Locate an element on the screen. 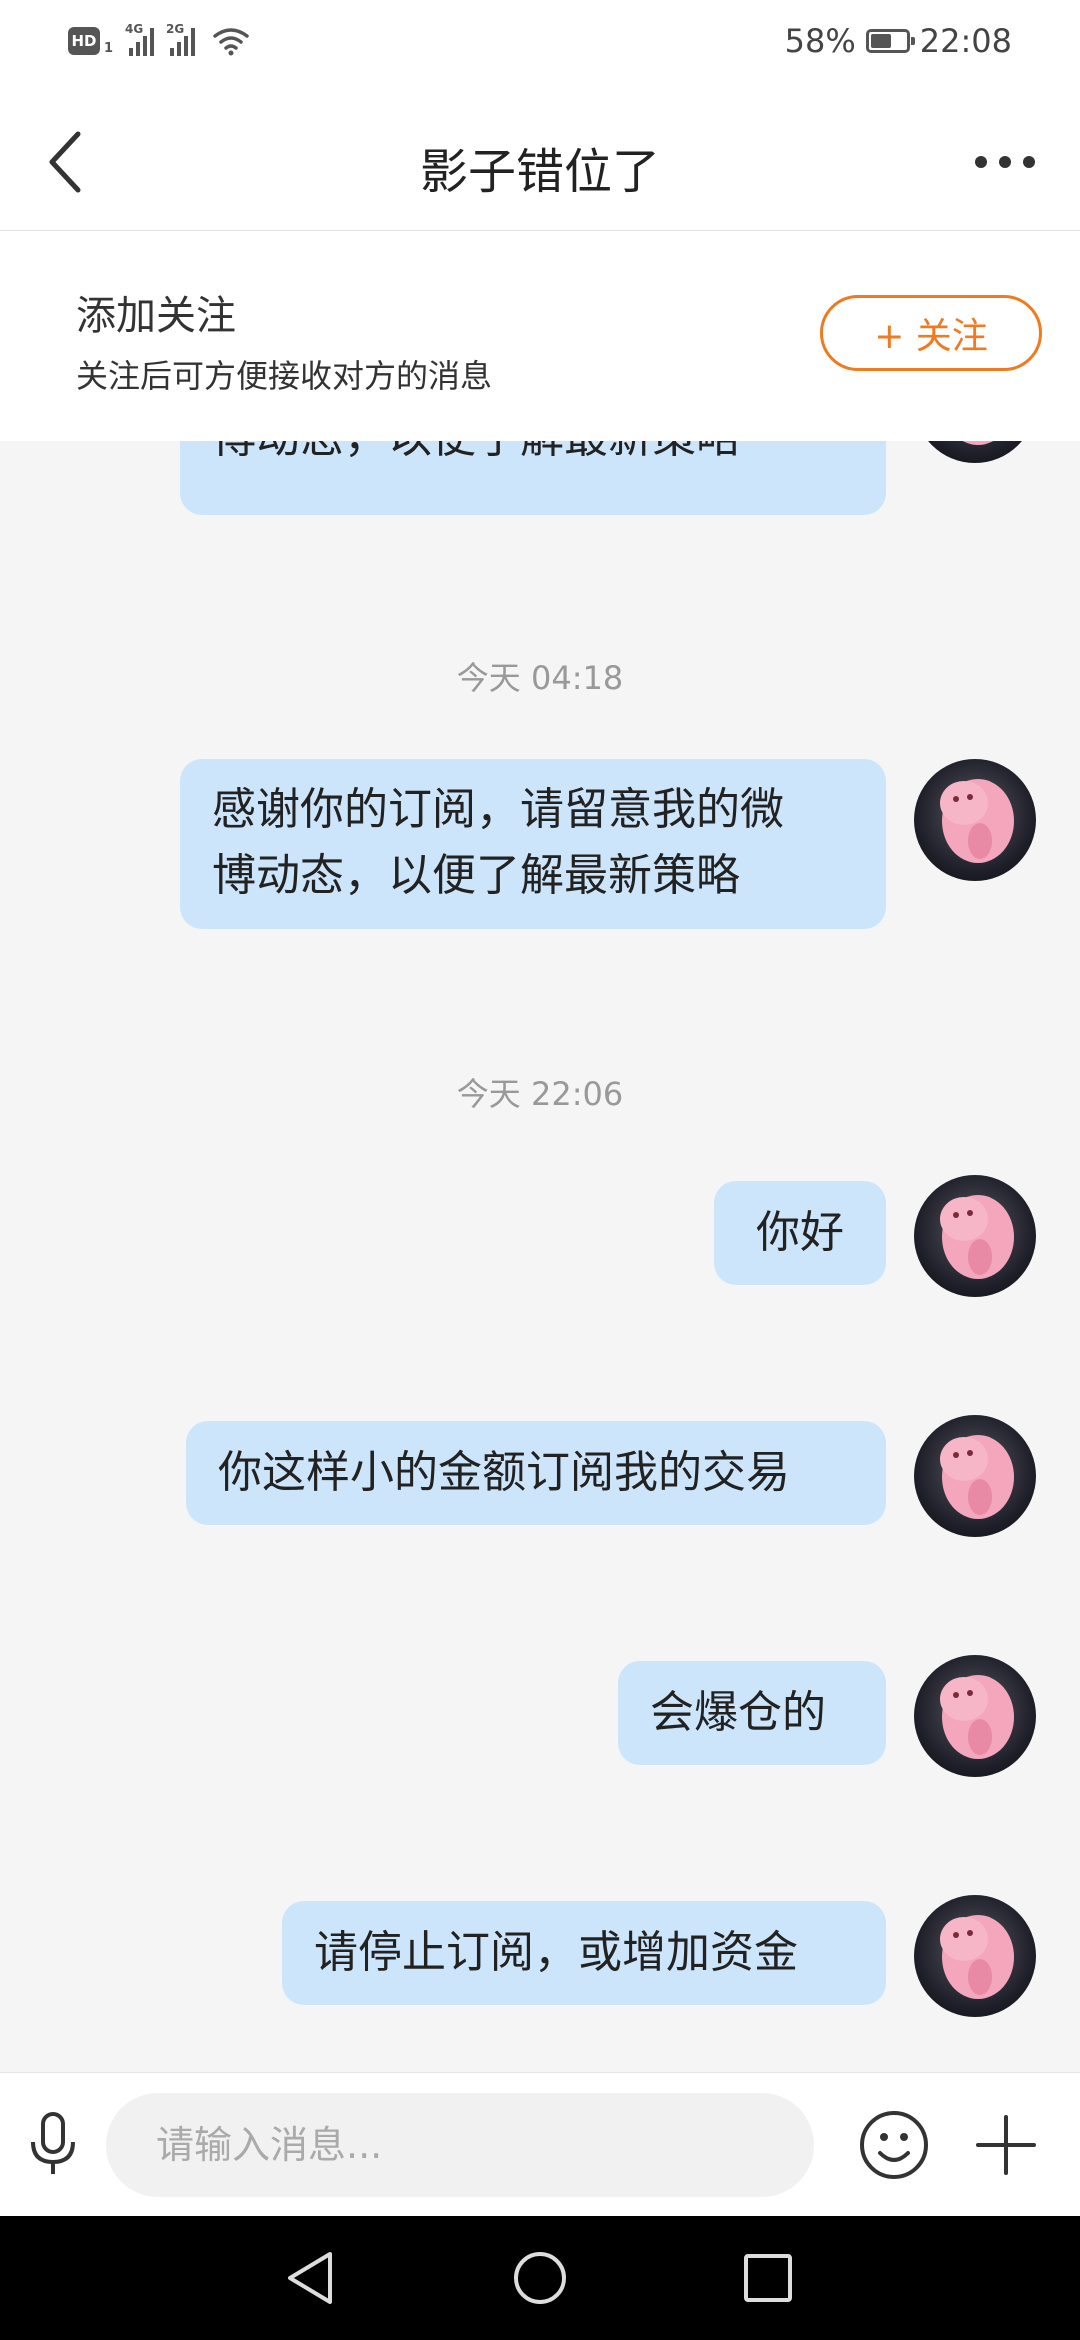 The width and height of the screenshot is (1080, 2340). hd-icon: HD is located at coordinates (84, 41).